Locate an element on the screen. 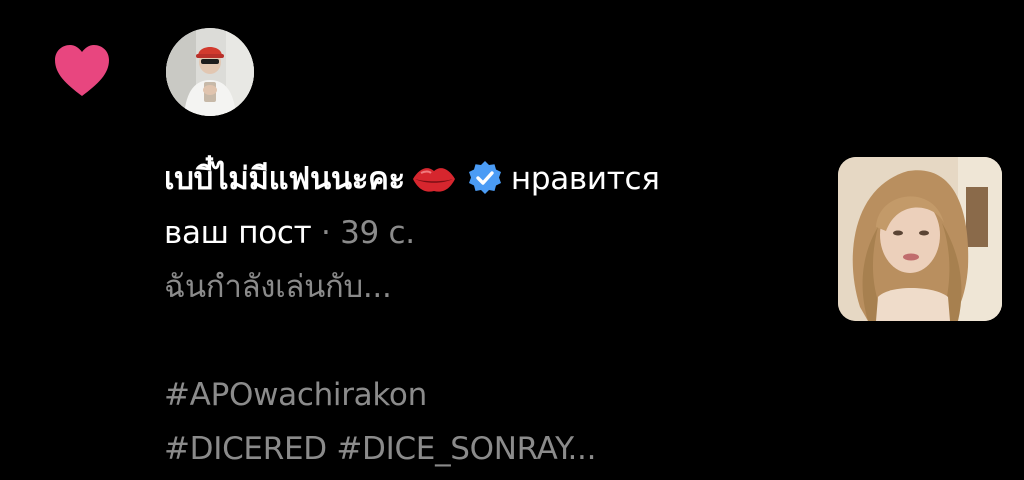  post-image is located at coordinates (920, 239).